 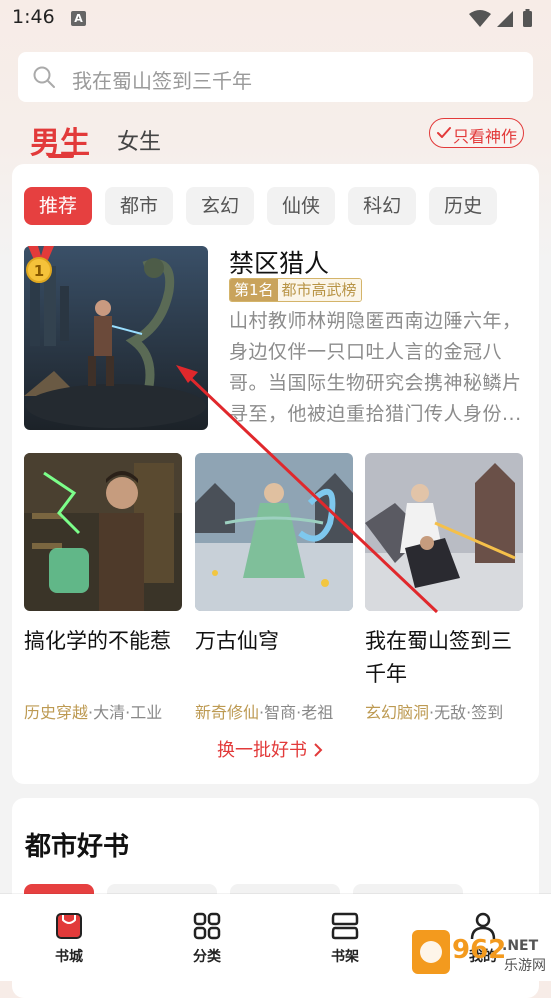 What do you see at coordinates (77, 847) in the screenshot?
I see `section-title: 都市好书` at bounding box center [77, 847].